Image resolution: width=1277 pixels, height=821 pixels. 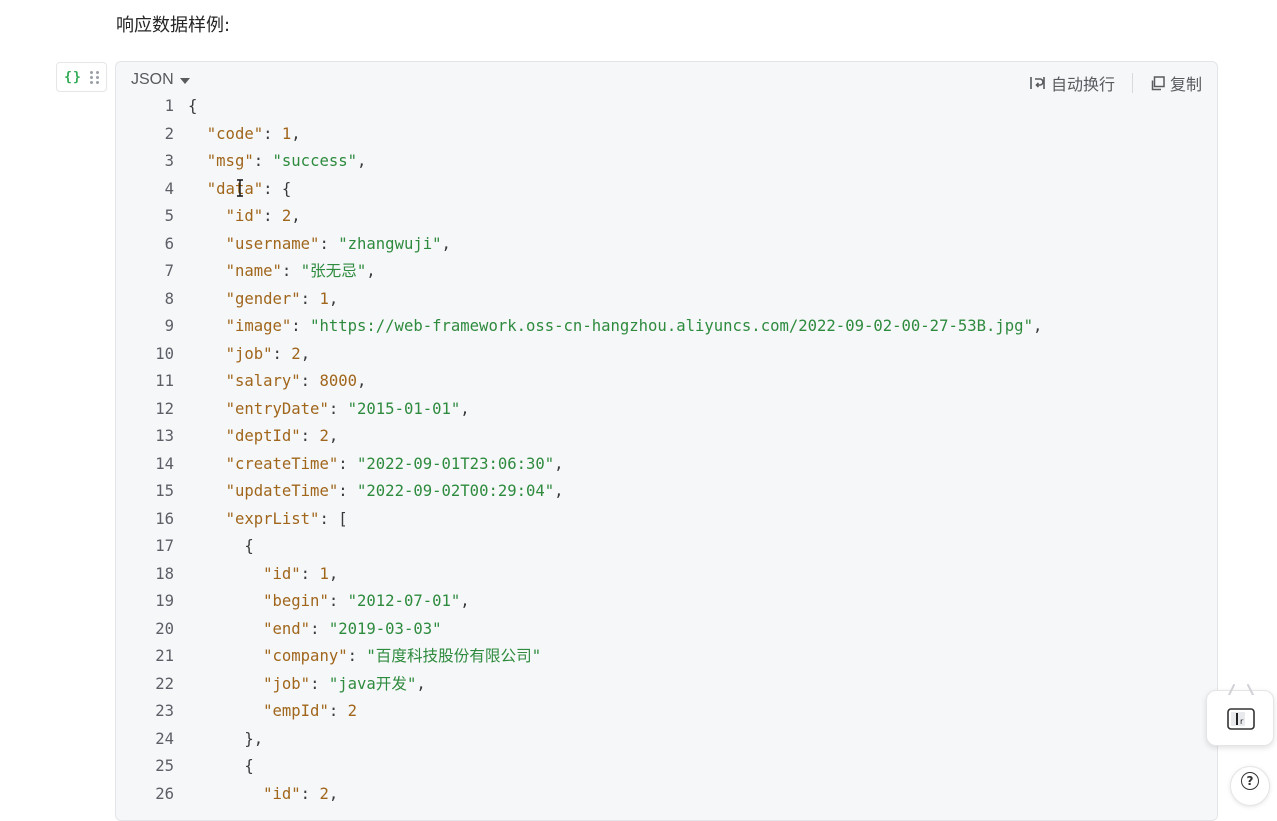 What do you see at coordinates (456, 463) in the screenshot?
I see `json-string: "2022-09-01T23:06:30"` at bounding box center [456, 463].